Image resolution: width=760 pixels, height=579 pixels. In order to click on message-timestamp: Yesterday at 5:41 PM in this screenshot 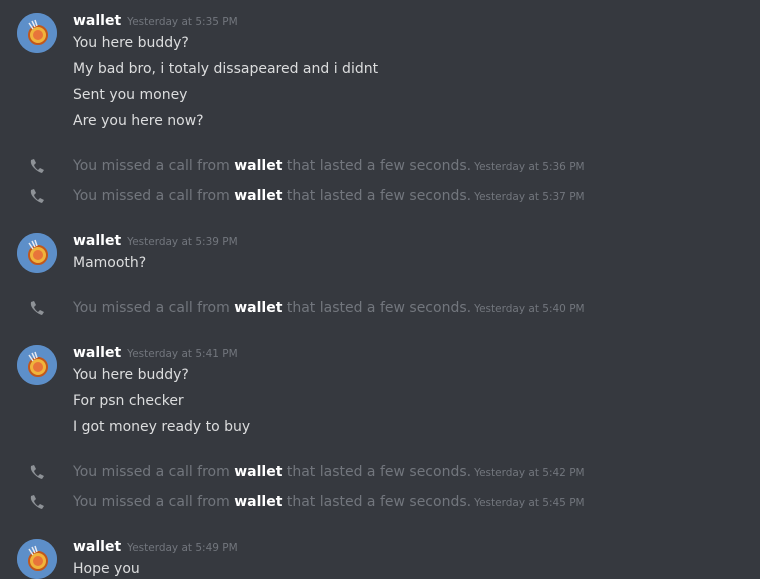, I will do `click(182, 354)`.